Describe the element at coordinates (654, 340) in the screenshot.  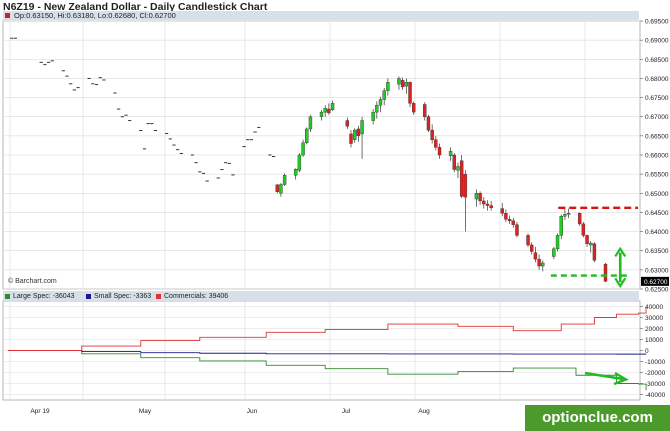
I see `cot-tick-label: 10000` at that location.